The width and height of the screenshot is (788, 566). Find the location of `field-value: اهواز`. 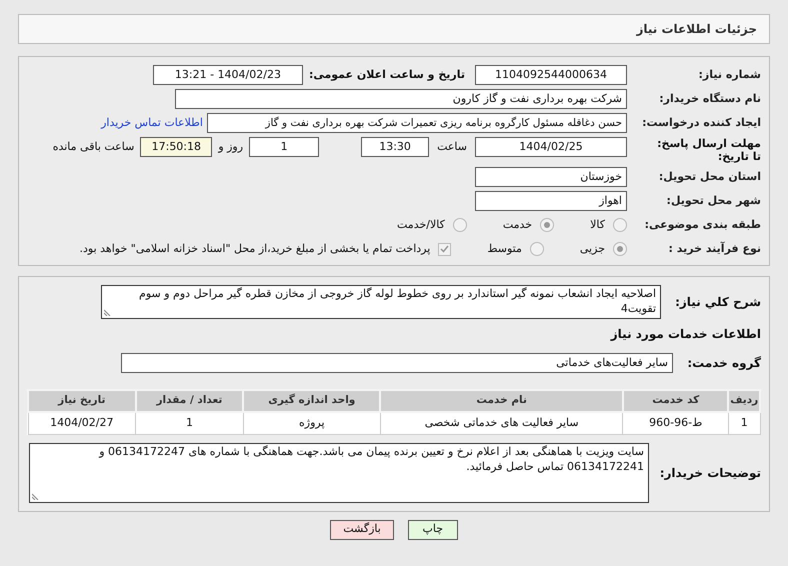

field-value: اهواز is located at coordinates (551, 201).